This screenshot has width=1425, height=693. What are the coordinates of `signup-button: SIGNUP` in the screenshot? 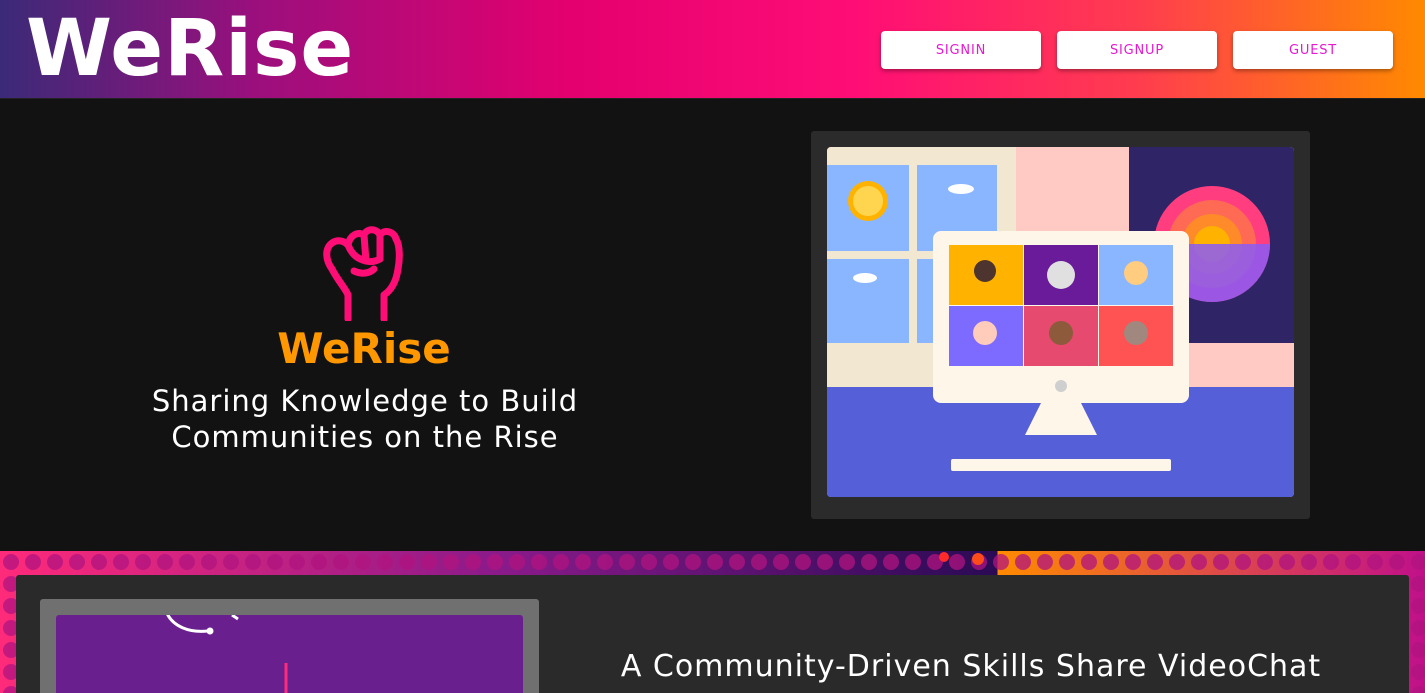 It's located at (1137, 50).